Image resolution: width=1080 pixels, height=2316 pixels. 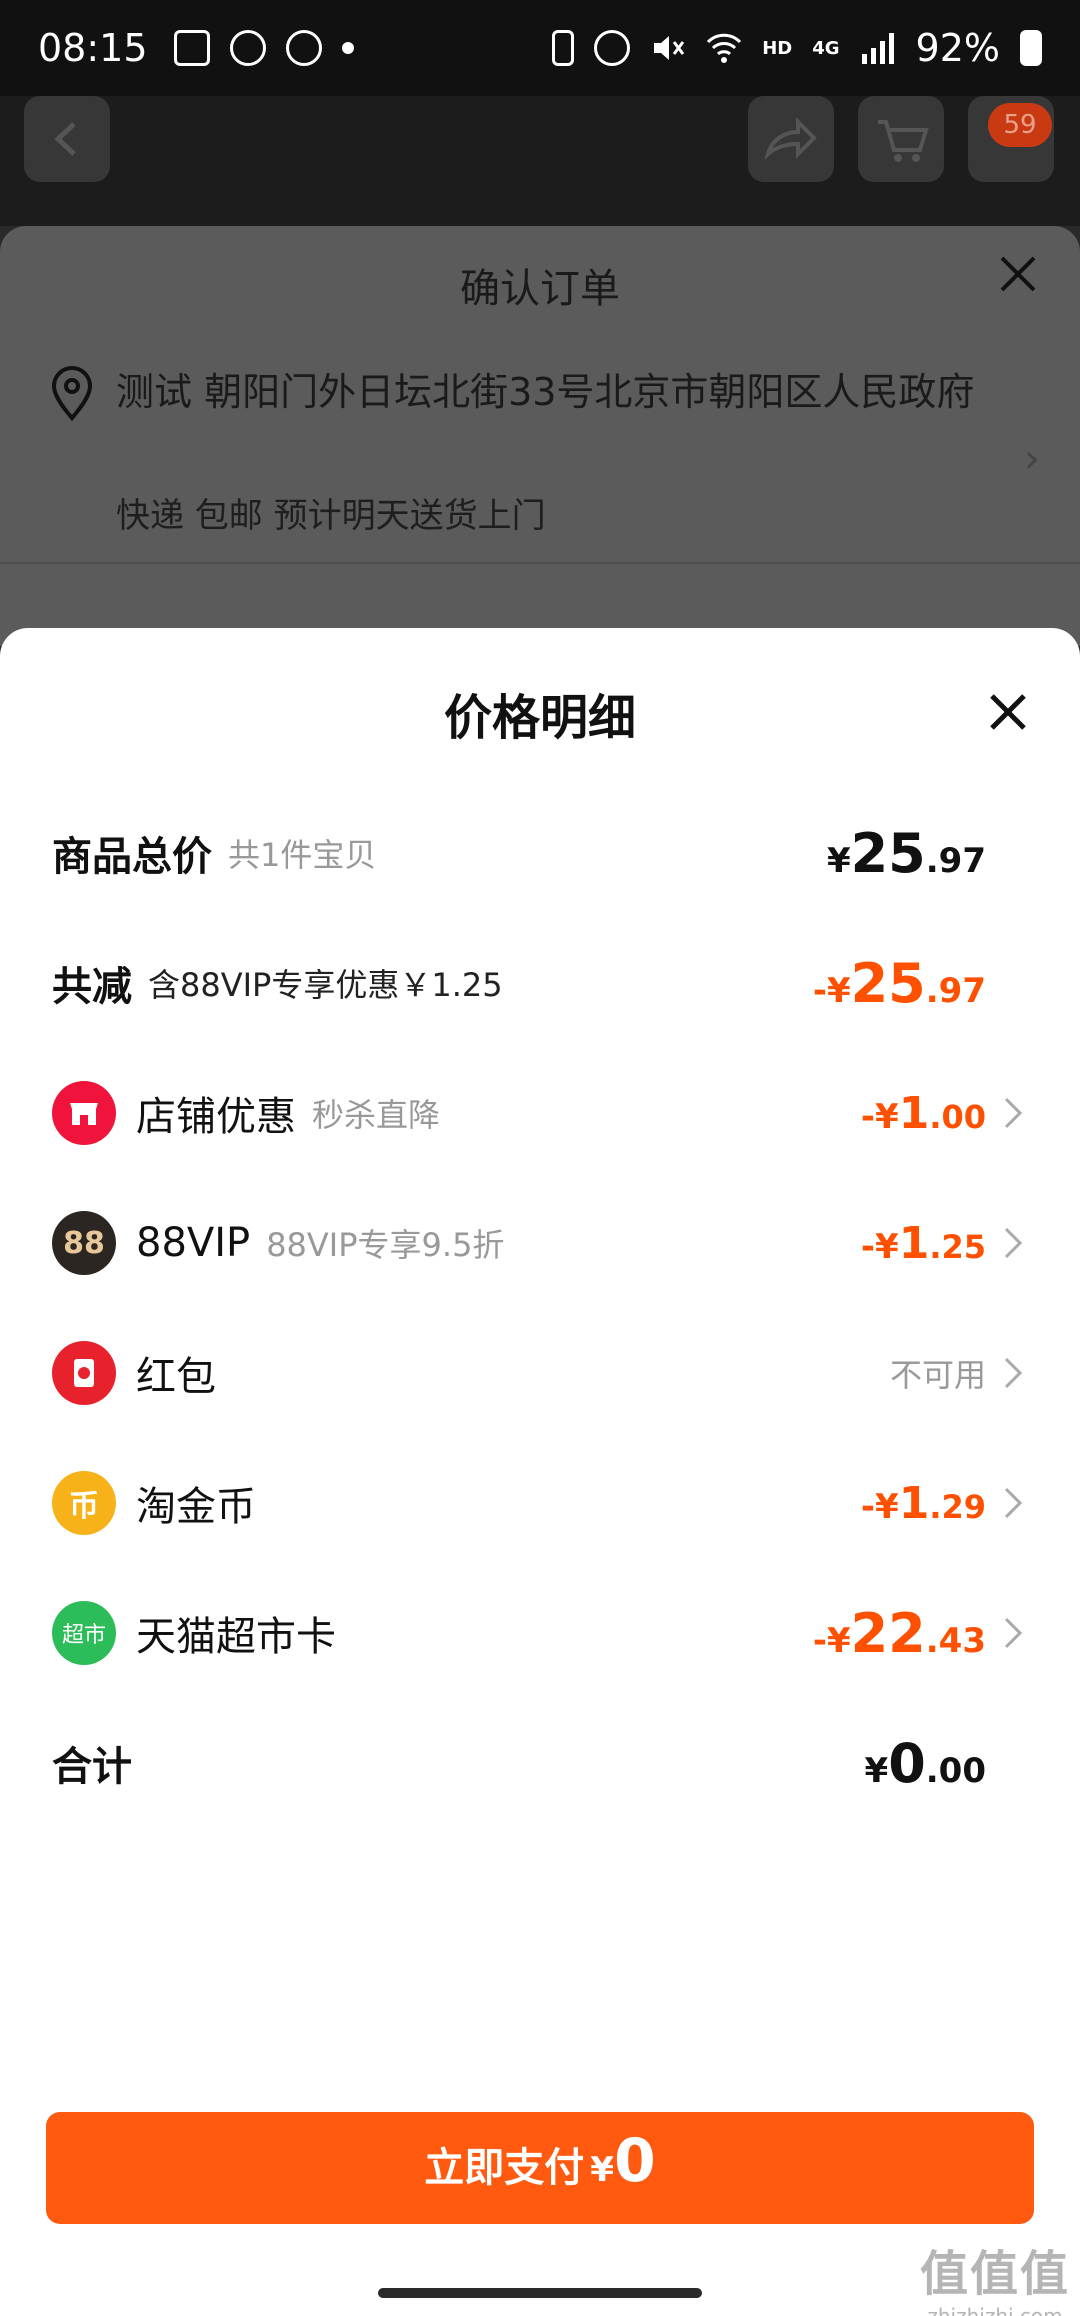 I want to click on total-discount-amount: -¥ 25.97, so click(x=899, y=983).